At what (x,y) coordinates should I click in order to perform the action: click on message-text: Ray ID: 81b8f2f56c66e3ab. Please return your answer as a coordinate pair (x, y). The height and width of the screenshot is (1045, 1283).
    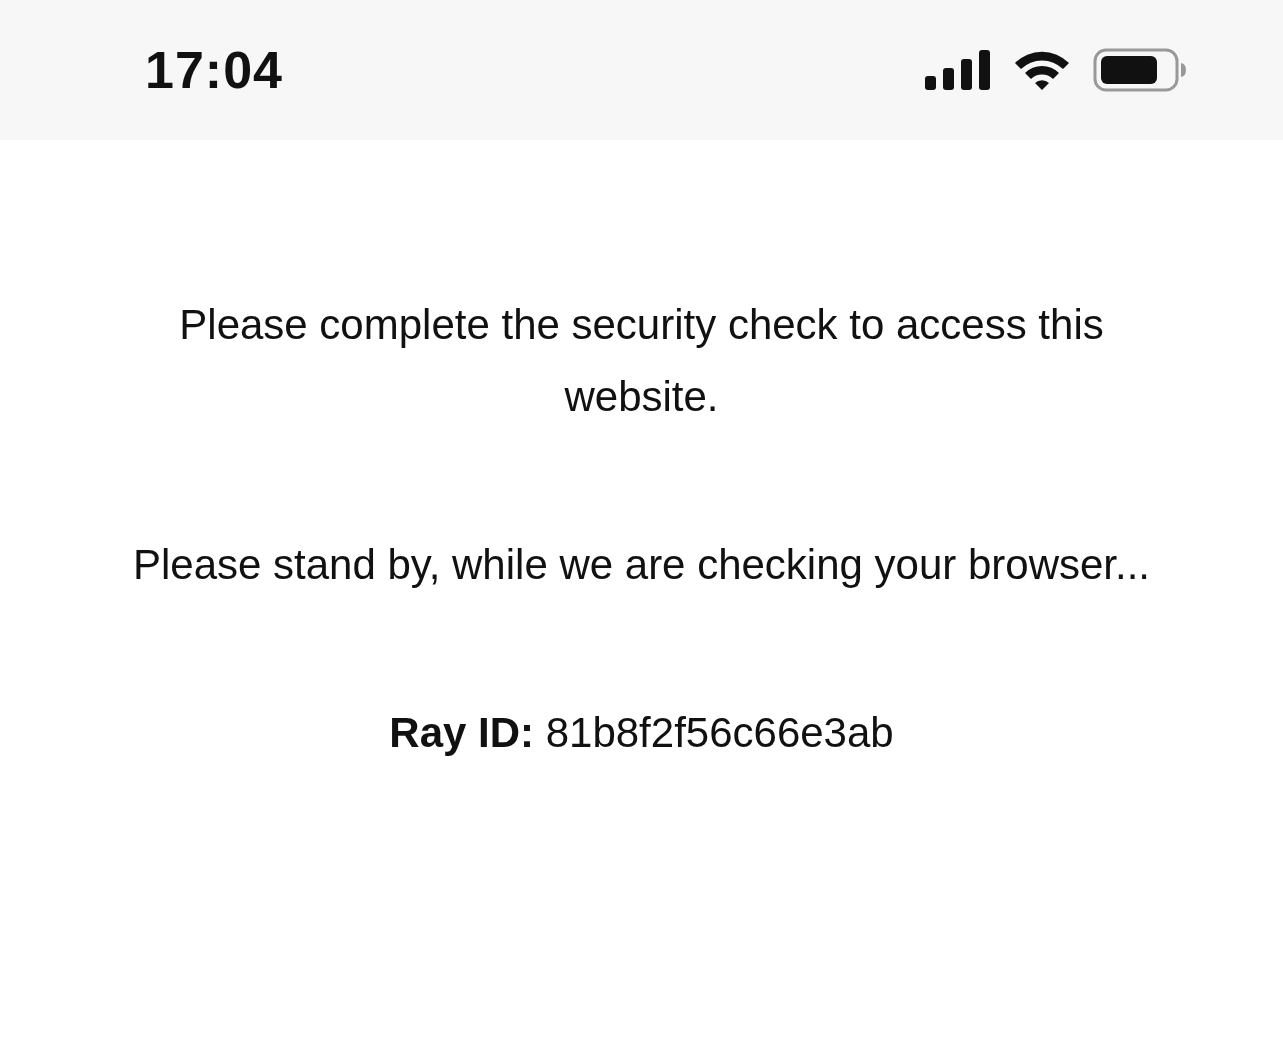
    Looking at the image, I should click on (641, 733).